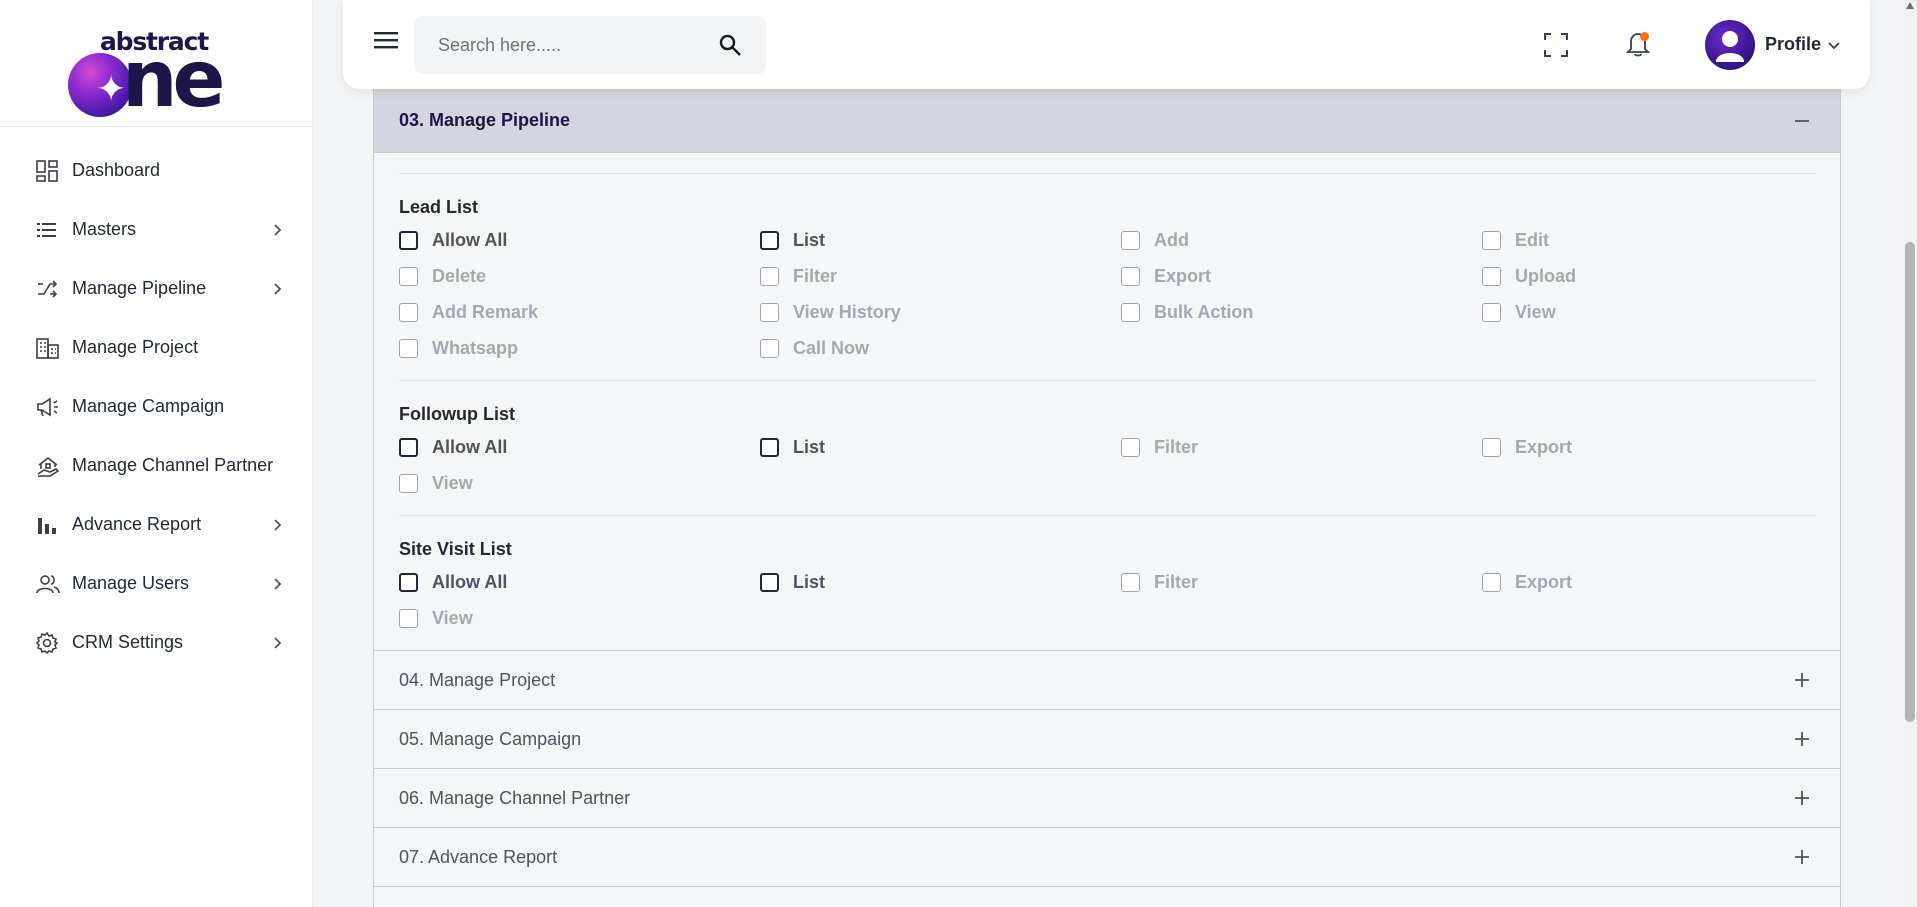 The height and width of the screenshot is (907, 1917). Describe the element at coordinates (940, 312) in the screenshot. I see `checkbox-view-history: View History` at that location.